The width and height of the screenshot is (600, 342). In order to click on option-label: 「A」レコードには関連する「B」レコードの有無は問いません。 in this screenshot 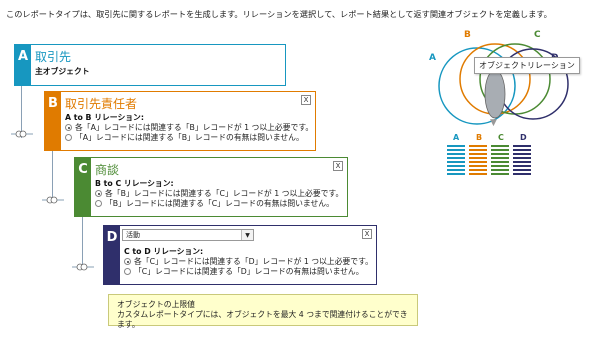, I will do `click(189, 137)`.